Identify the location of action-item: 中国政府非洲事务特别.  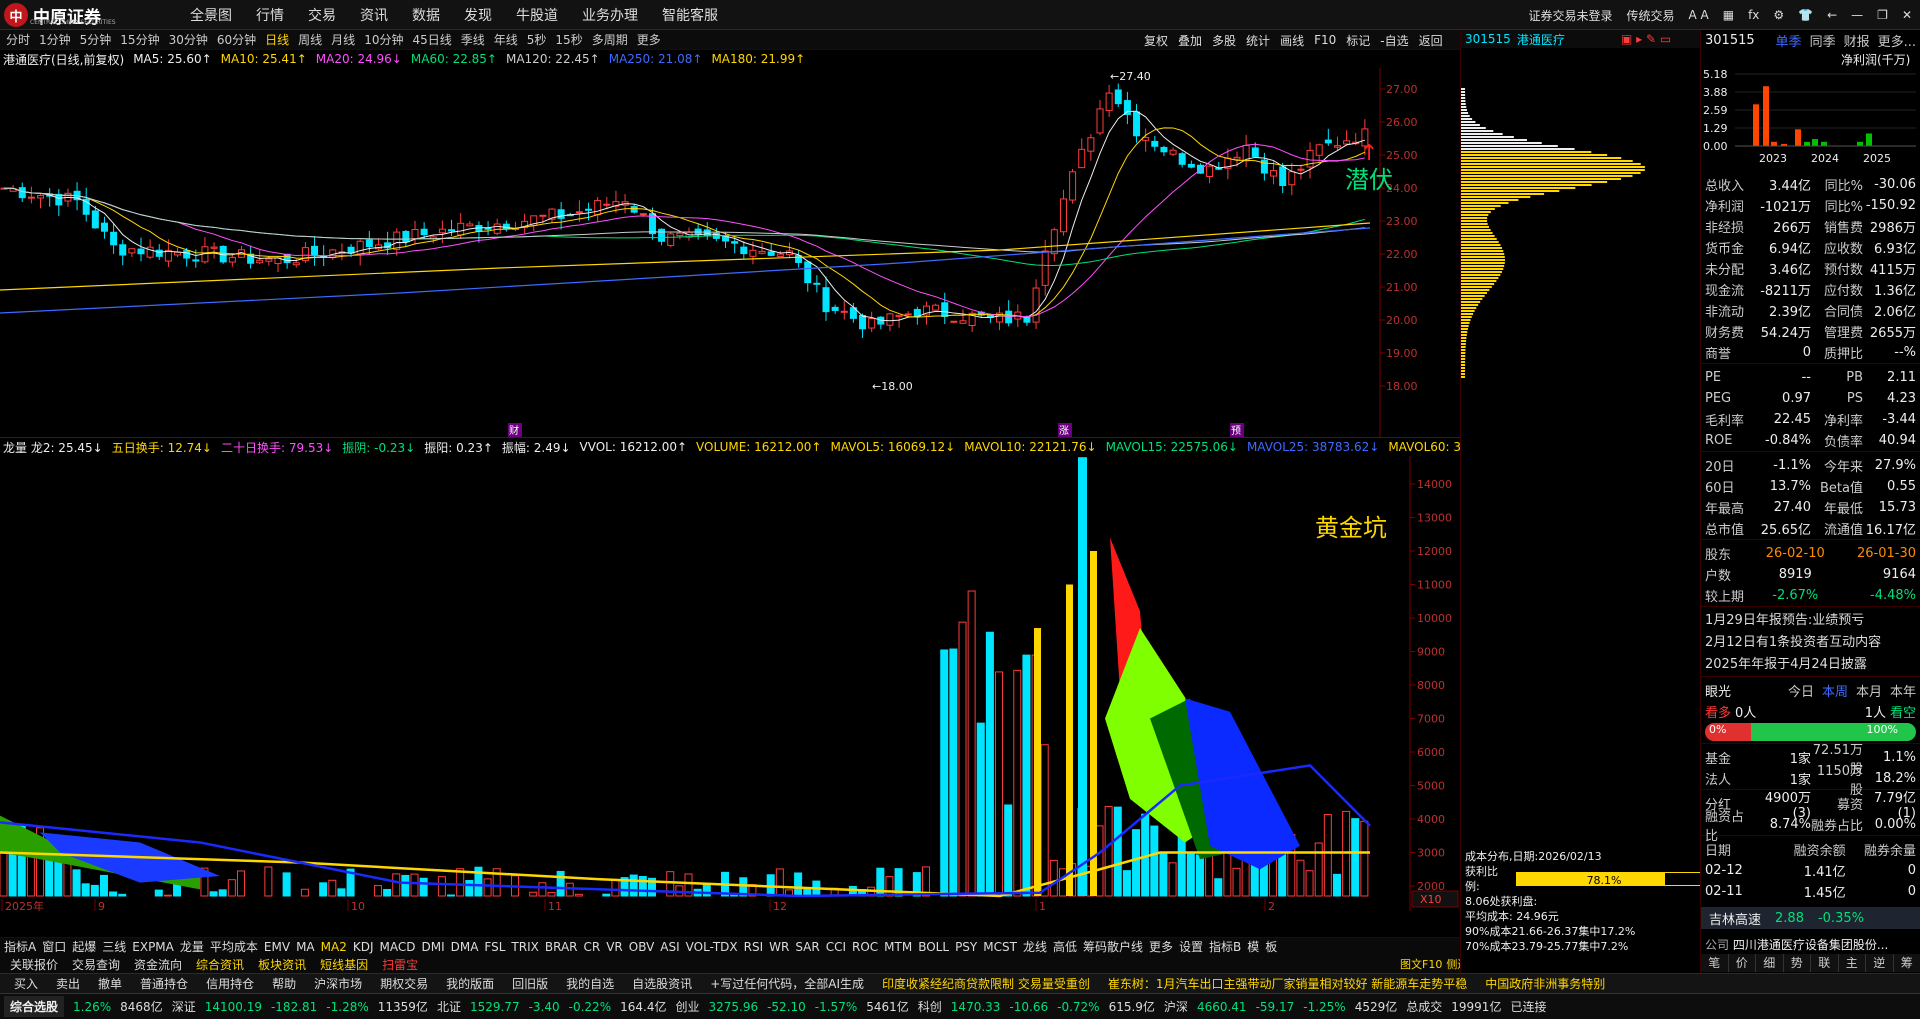
(1545, 983).